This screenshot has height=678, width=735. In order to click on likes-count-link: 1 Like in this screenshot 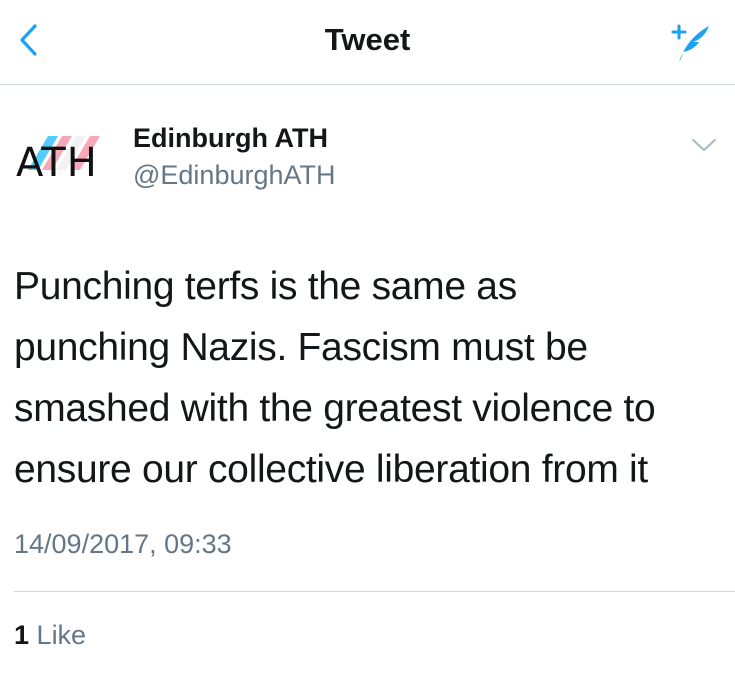, I will do `click(50, 635)`.